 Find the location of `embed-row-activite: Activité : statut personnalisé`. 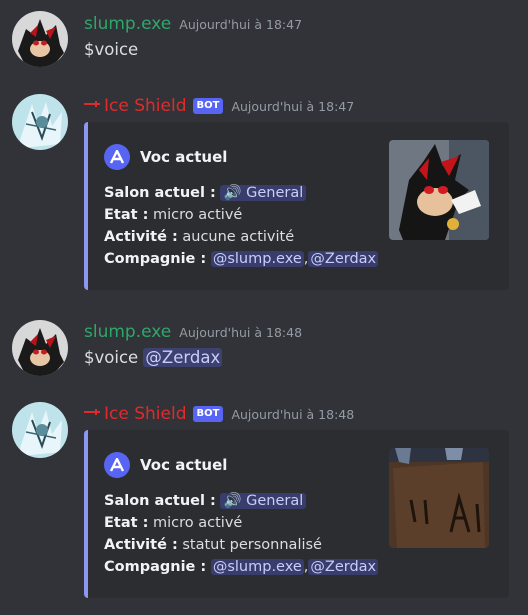

embed-row-activite: Activité : statut personnalisé is located at coordinates (241, 545).